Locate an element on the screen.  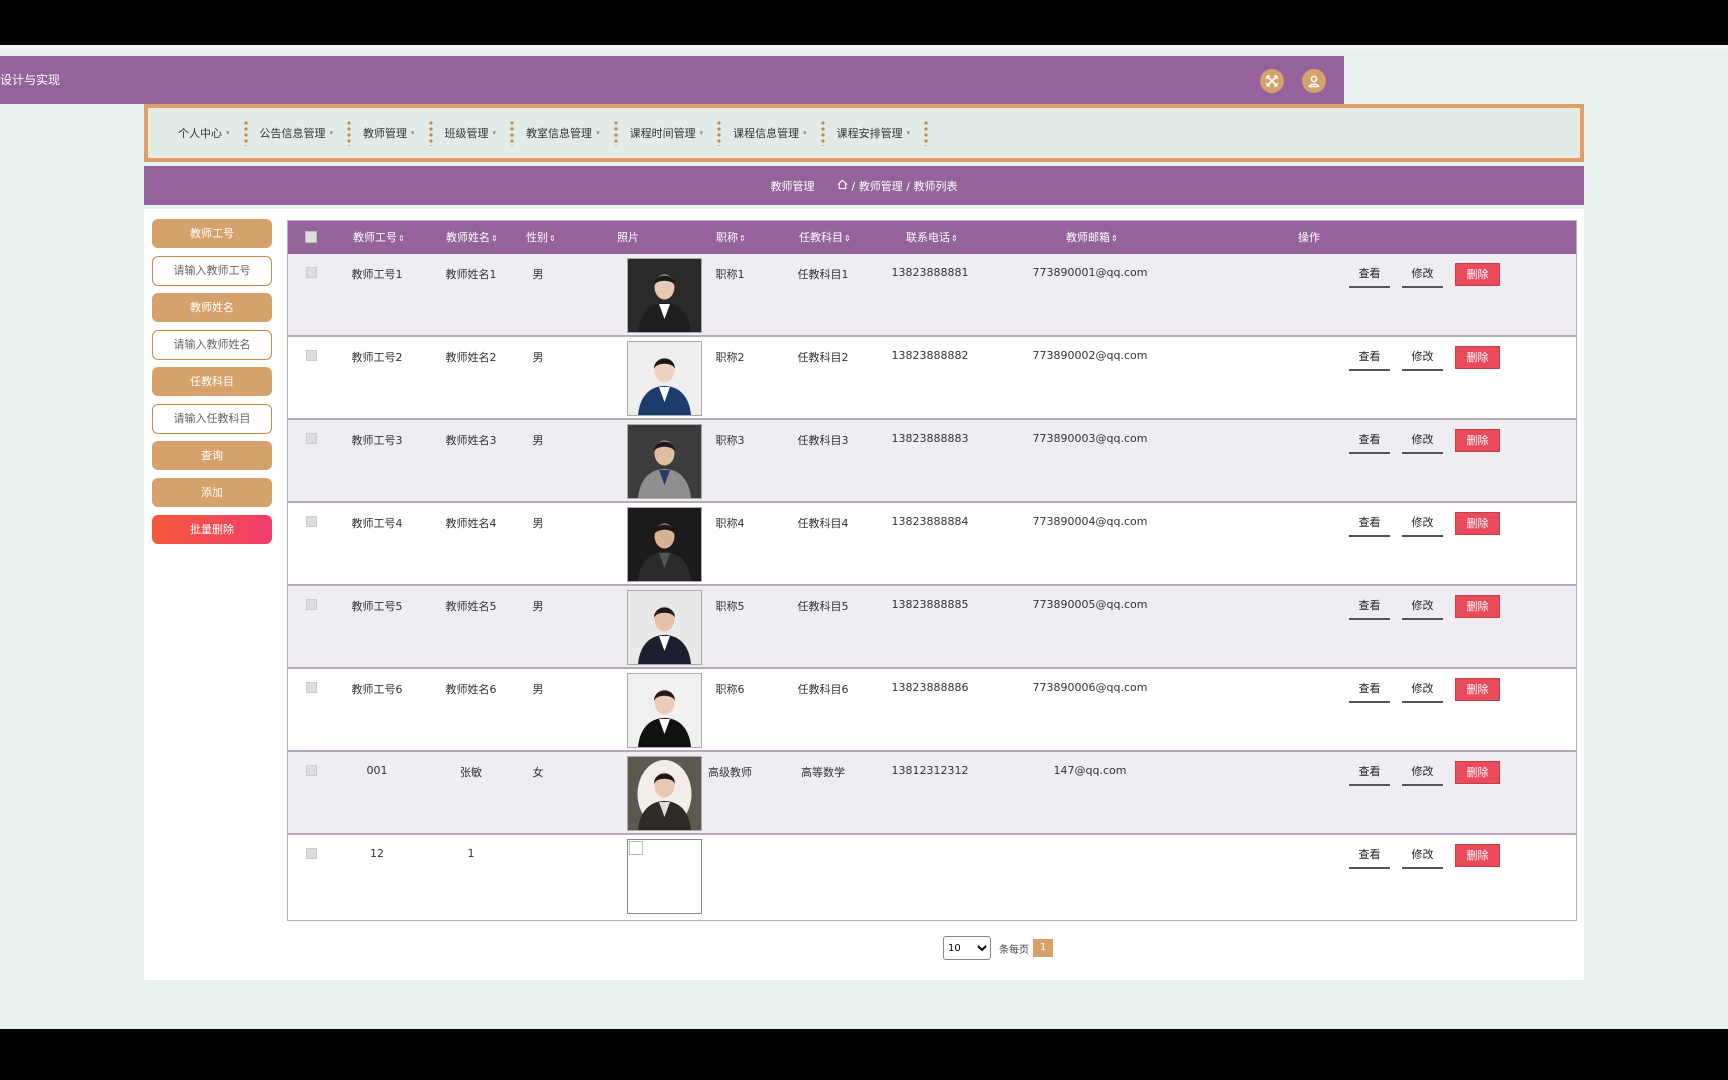
home-icon is located at coordinates (842, 186).